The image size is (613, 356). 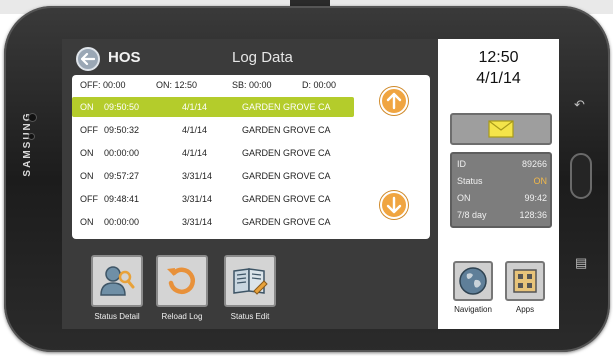 What do you see at coordinates (464, 198) in the screenshot?
I see `status-key: ON` at bounding box center [464, 198].